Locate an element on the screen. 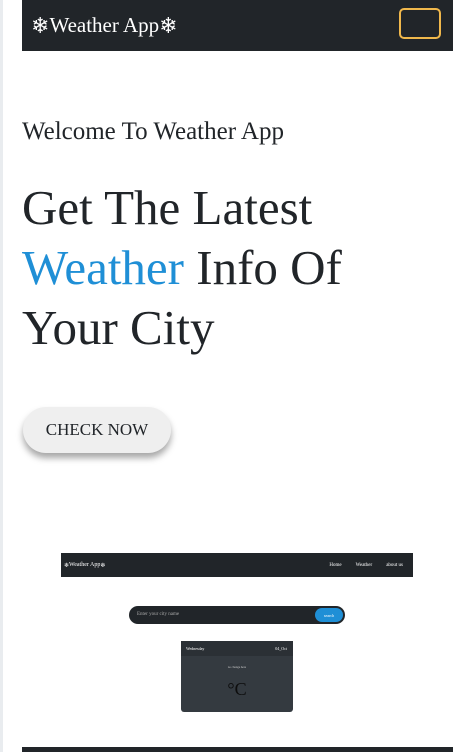  preview-search-button: search is located at coordinates (329, 615).